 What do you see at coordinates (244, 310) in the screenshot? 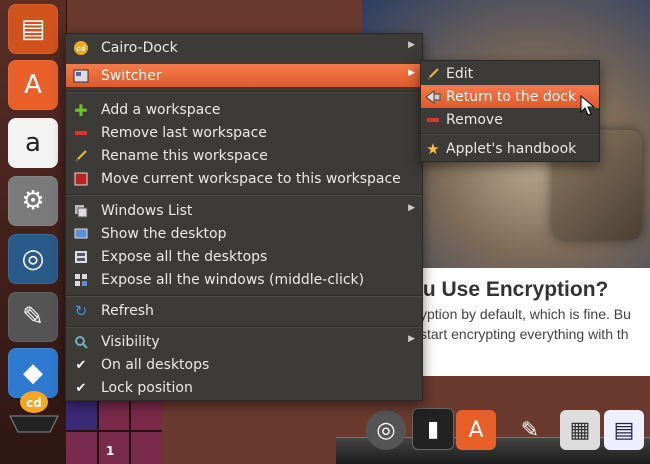
I see `menu-item-refresh: ↻ Refresh` at bounding box center [244, 310].